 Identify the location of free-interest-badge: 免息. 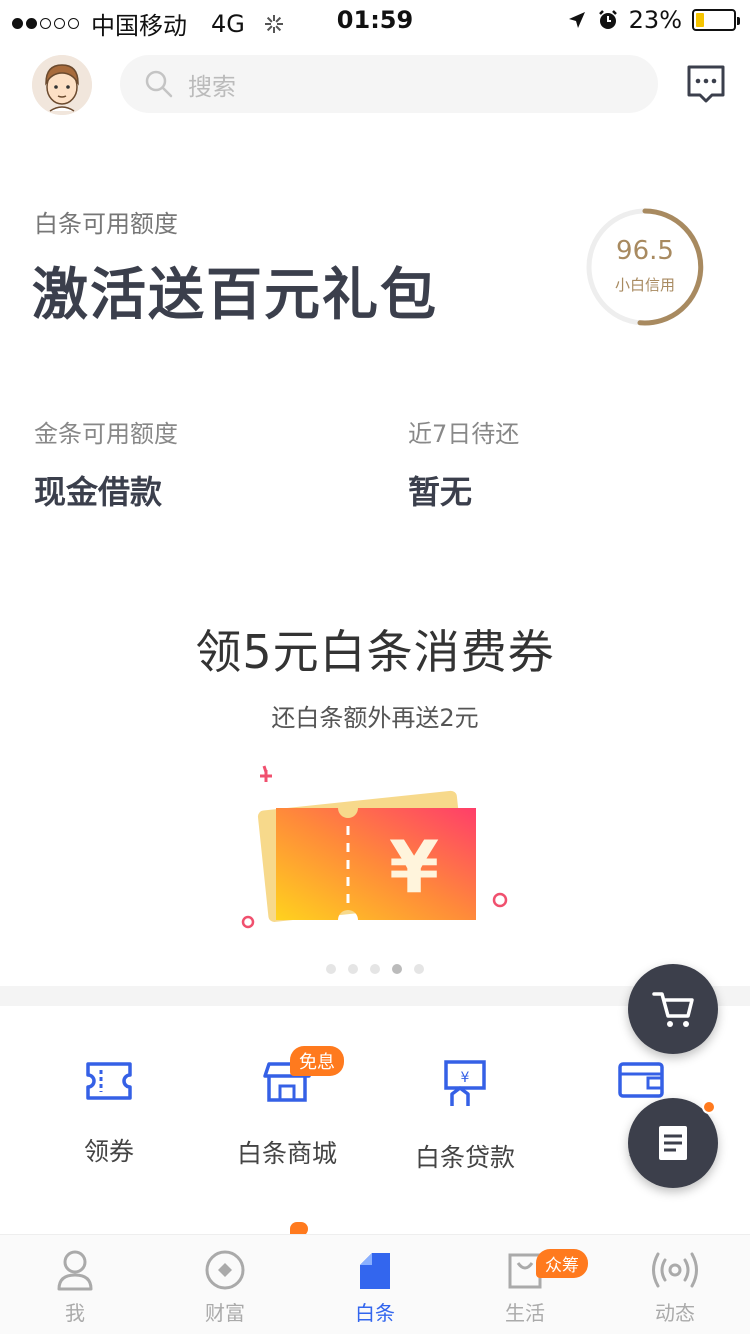
(317, 1061).